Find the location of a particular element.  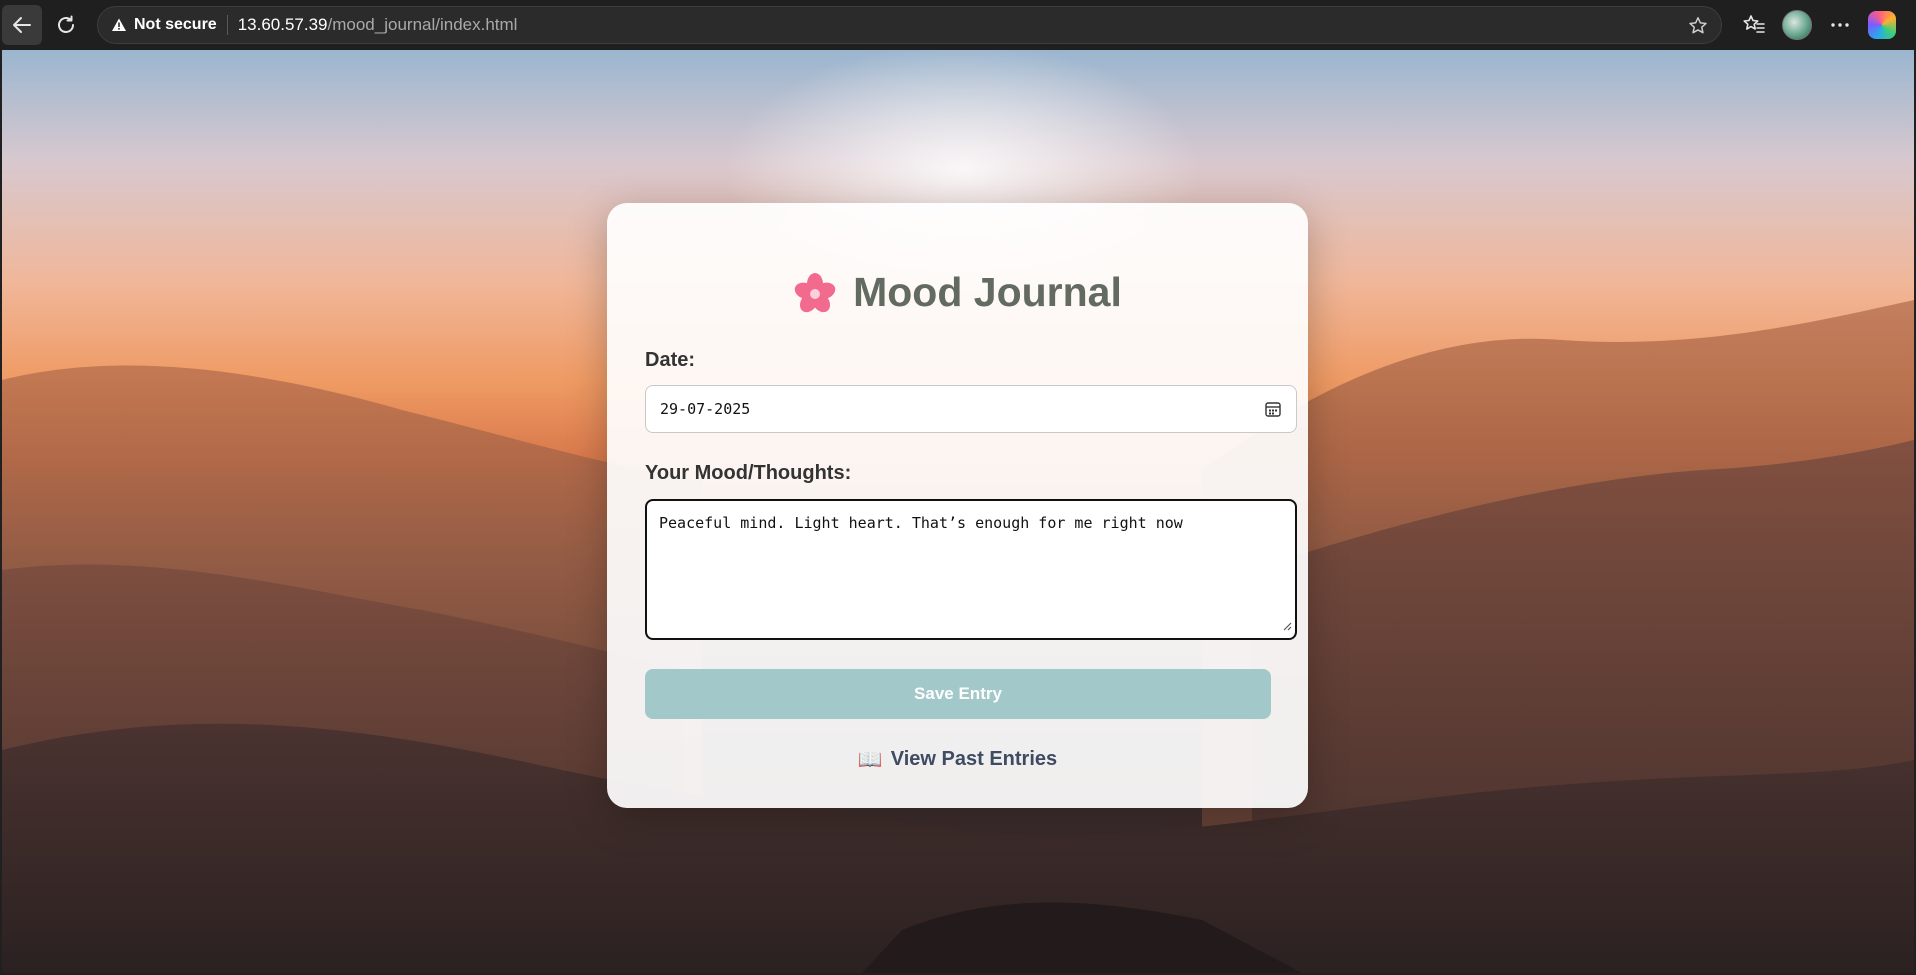

favorites-icon is located at coordinates (1754, 24).